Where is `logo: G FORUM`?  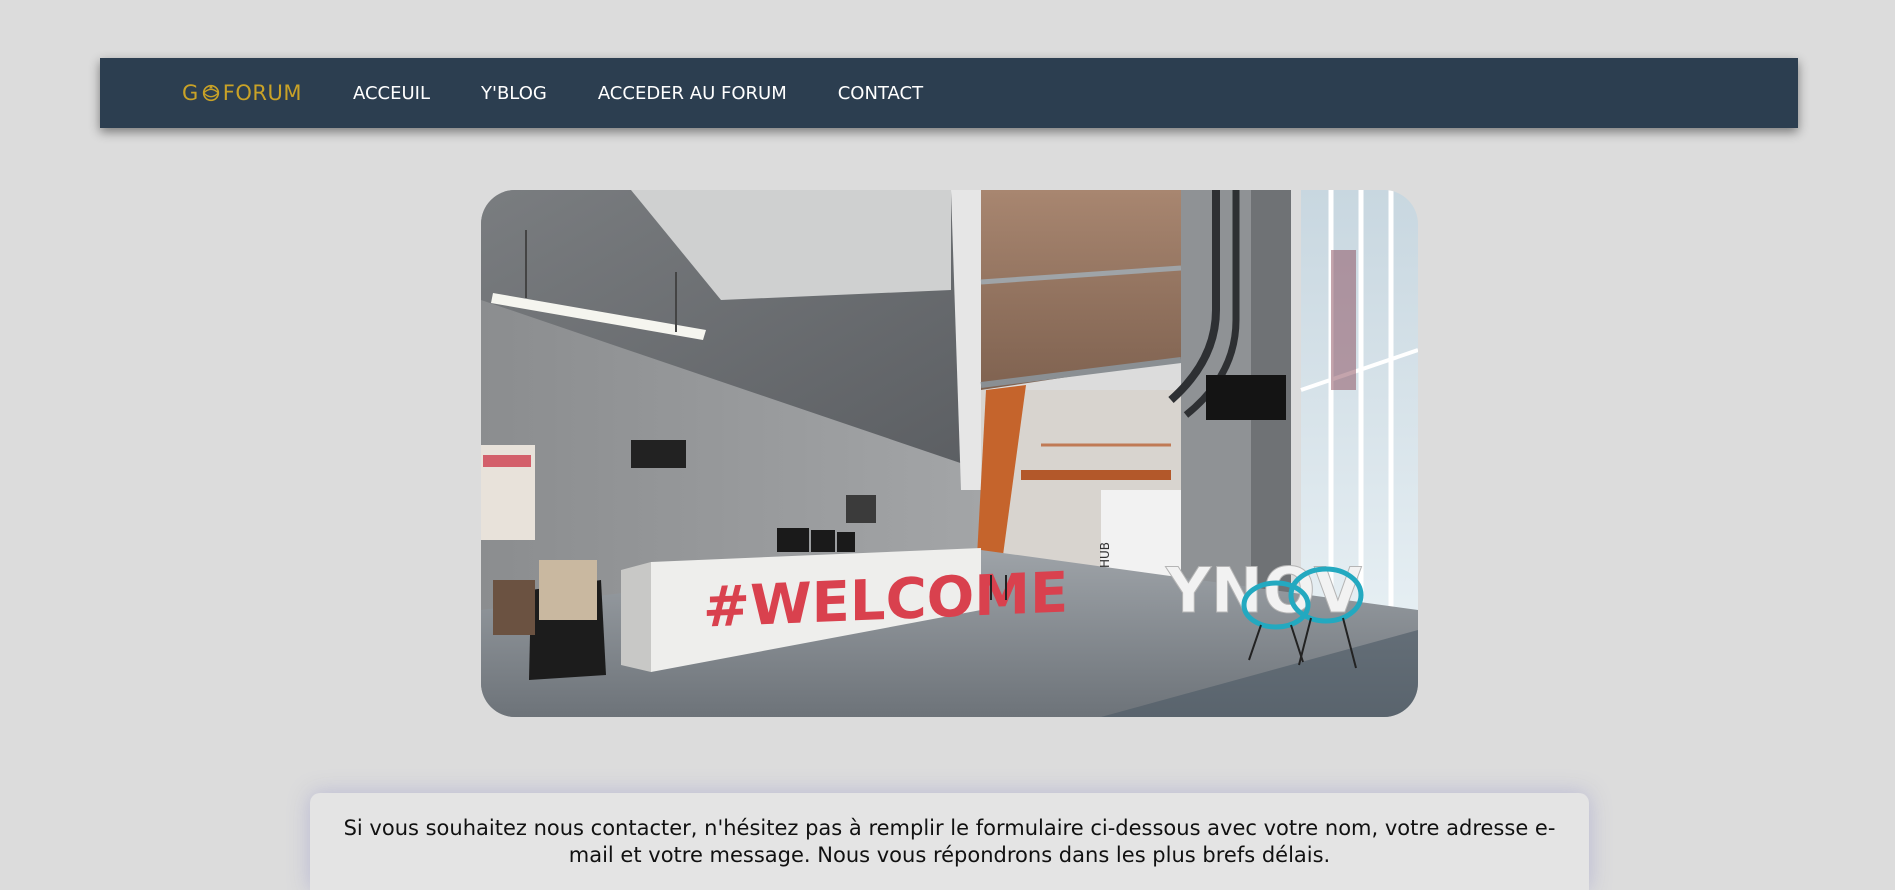 logo: G FORUM is located at coordinates (242, 93).